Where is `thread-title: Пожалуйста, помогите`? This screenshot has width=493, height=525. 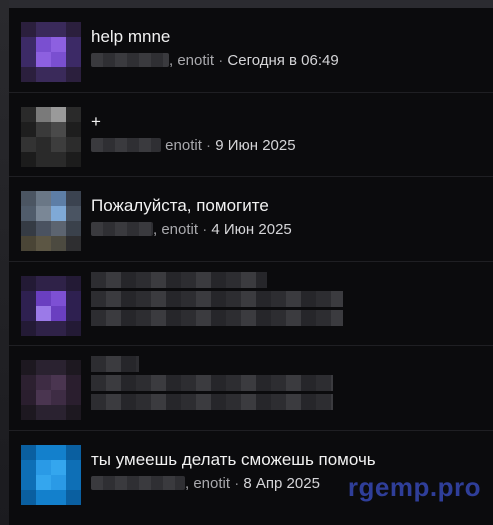
thread-title: Пожалуйста, помогите is located at coordinates (287, 206).